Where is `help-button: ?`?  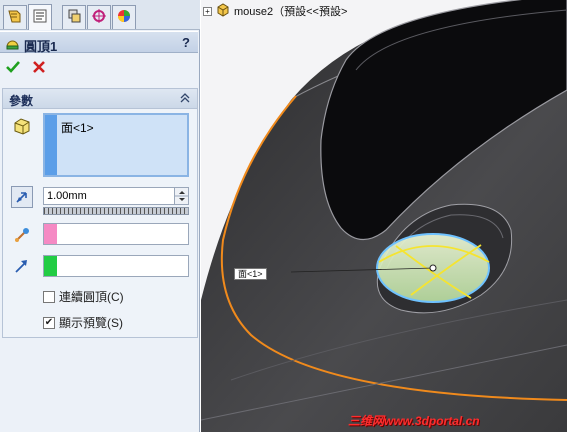 help-button: ? is located at coordinates (186, 42).